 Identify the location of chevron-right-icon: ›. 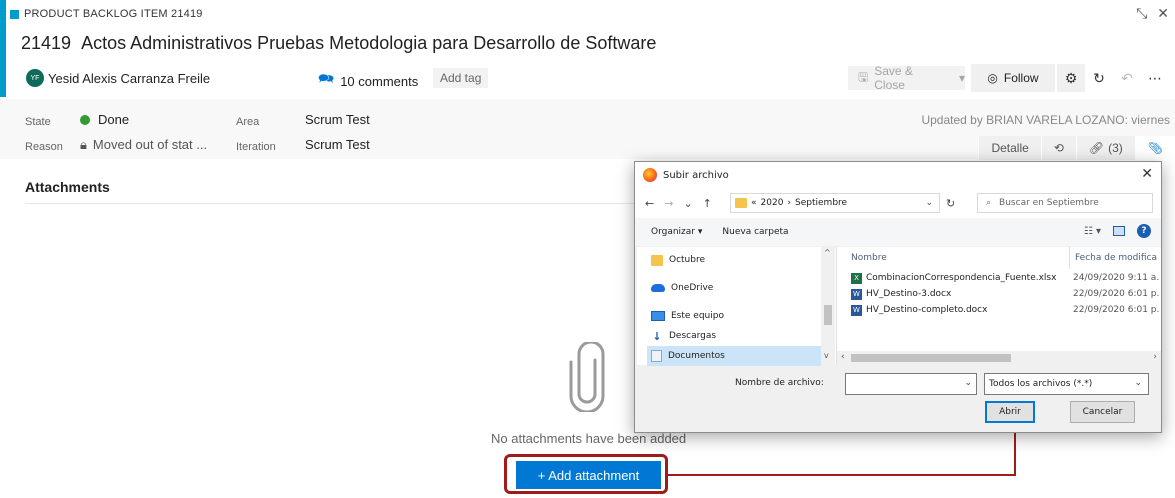
(1155, 357).